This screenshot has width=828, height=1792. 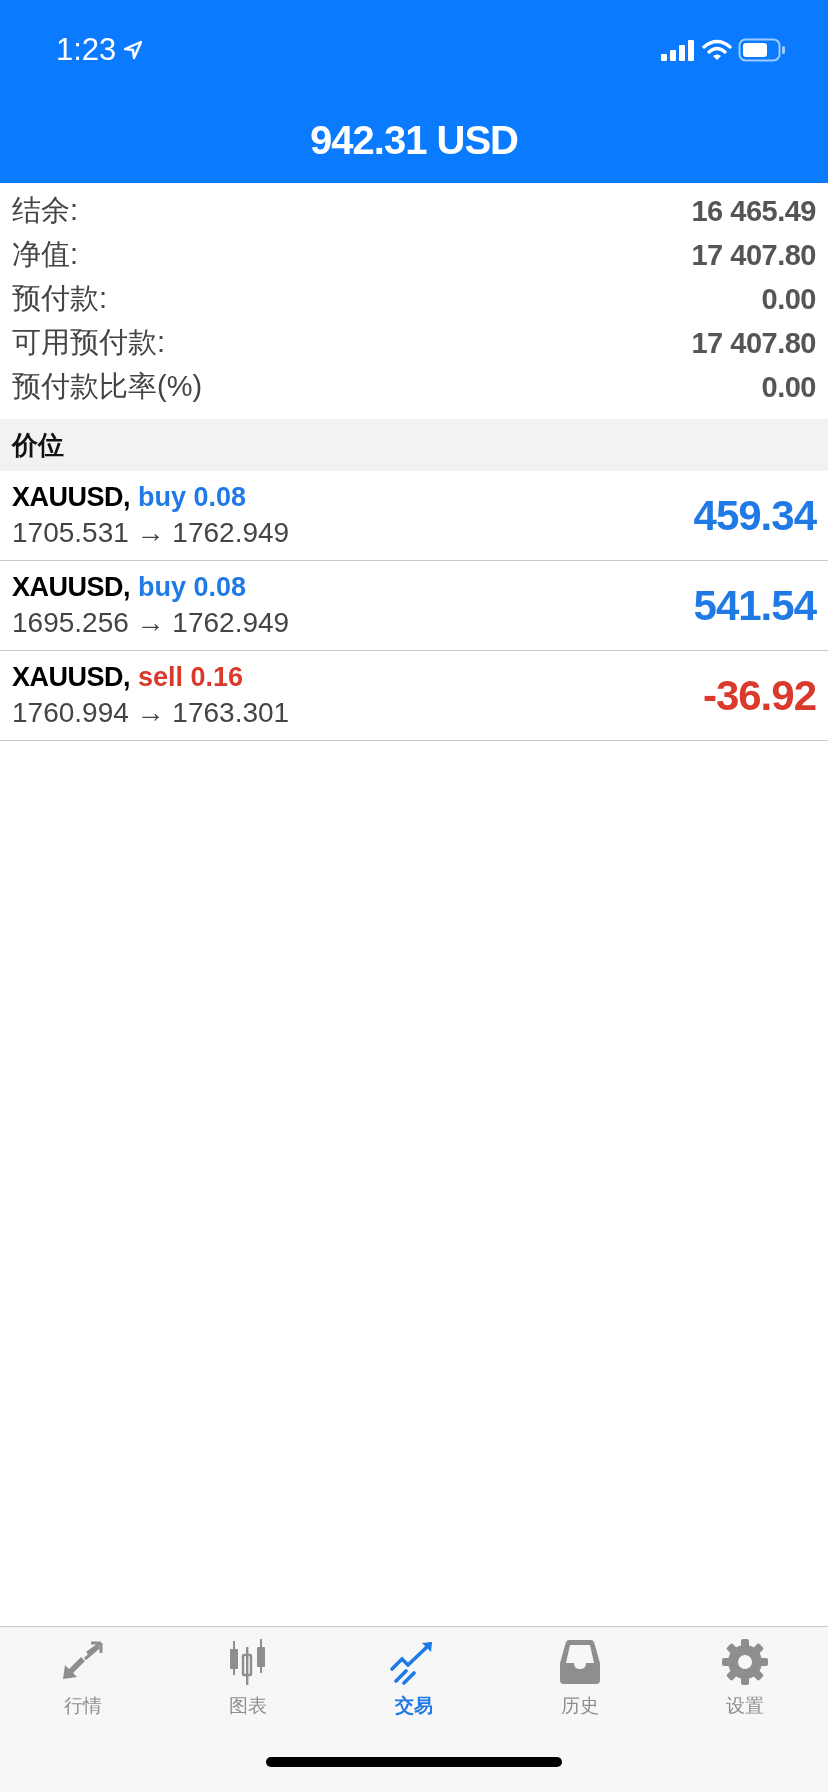 What do you see at coordinates (89, 342) in the screenshot?
I see `summary-label: 可用预付款:` at bounding box center [89, 342].